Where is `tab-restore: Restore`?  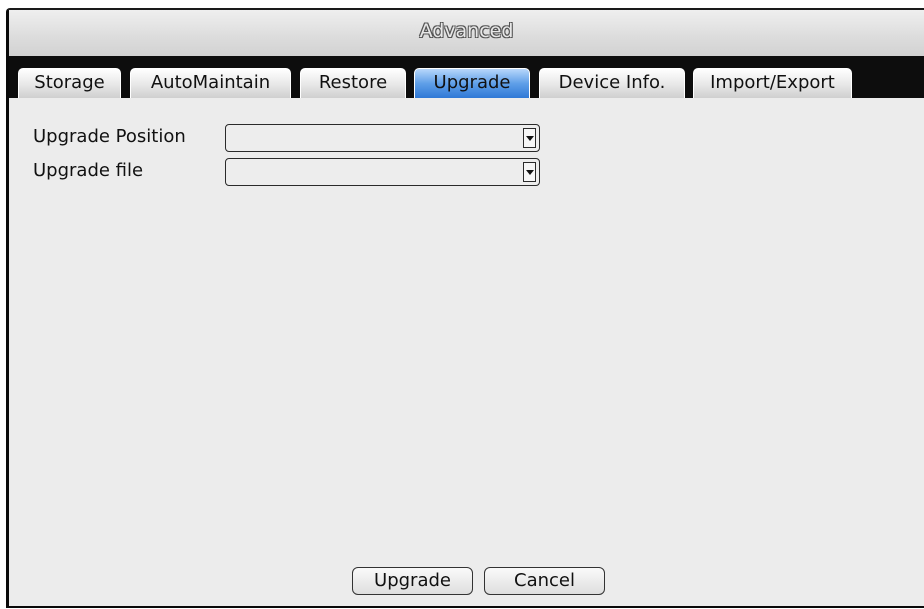 tab-restore: Restore is located at coordinates (353, 83).